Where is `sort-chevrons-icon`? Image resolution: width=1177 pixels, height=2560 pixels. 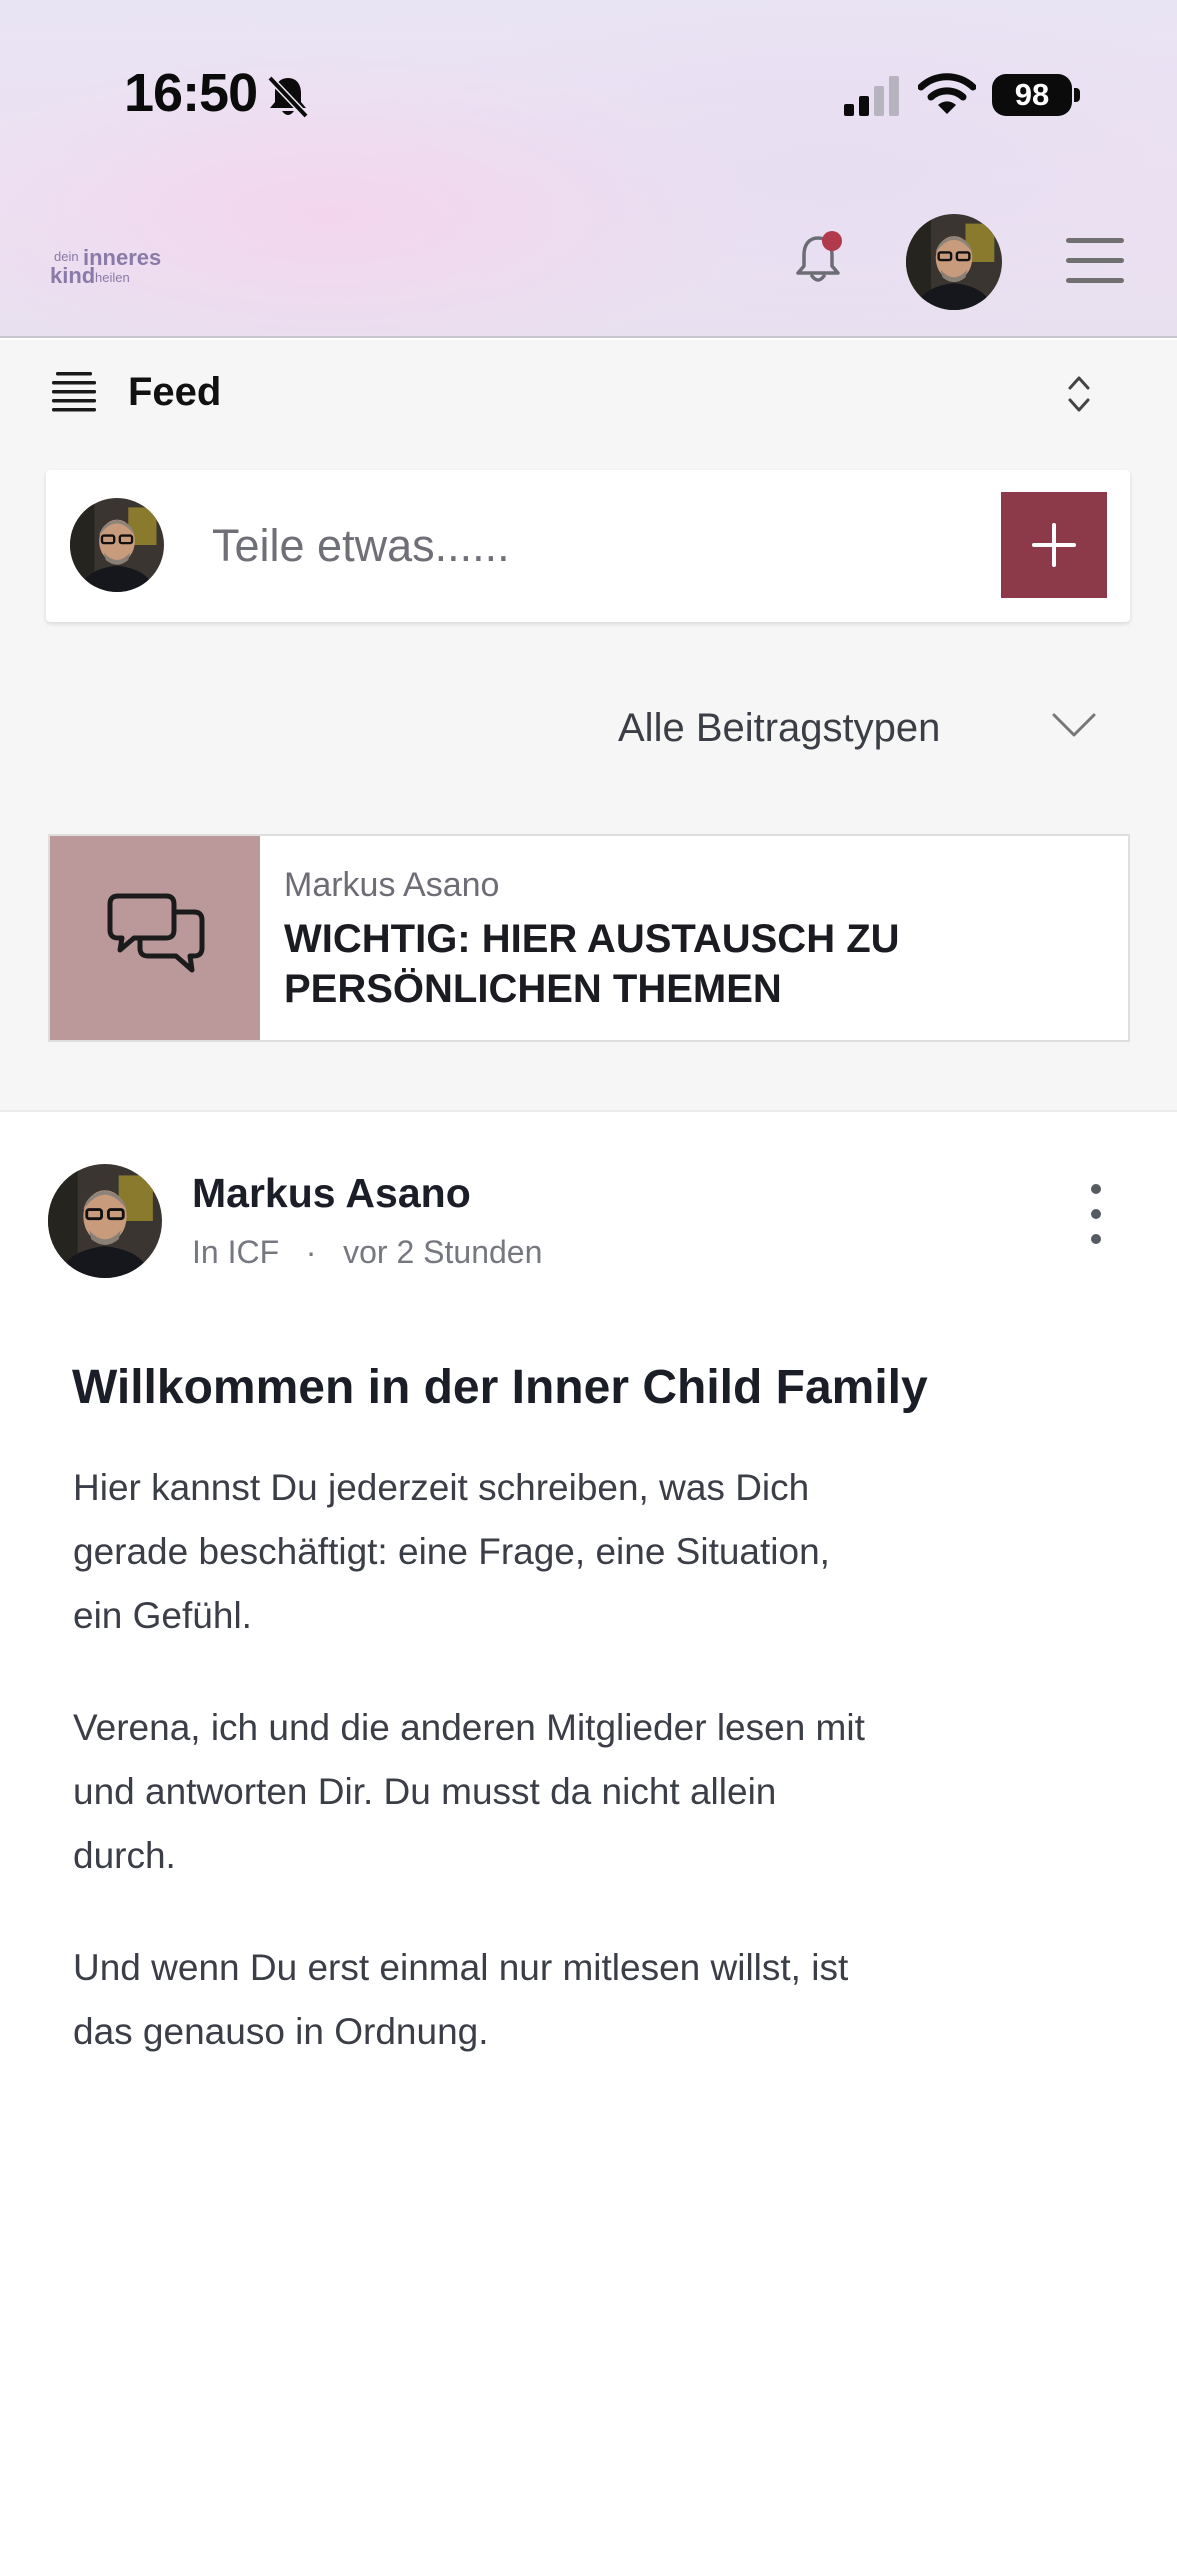
sort-chevrons-icon is located at coordinates (1079, 394).